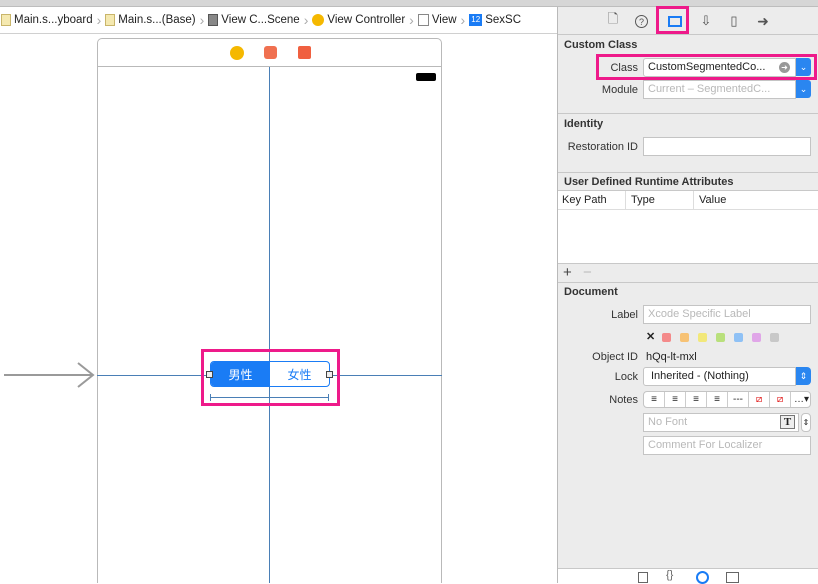 The height and width of the screenshot is (584, 818). Describe the element at coordinates (666, 337) in the screenshot. I see `color-red` at that location.